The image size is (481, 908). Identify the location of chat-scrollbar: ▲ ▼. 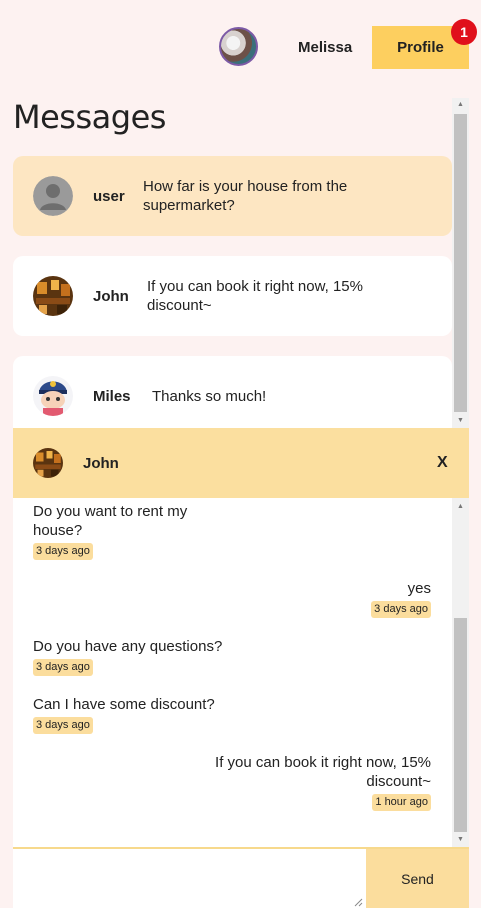
(460, 672).